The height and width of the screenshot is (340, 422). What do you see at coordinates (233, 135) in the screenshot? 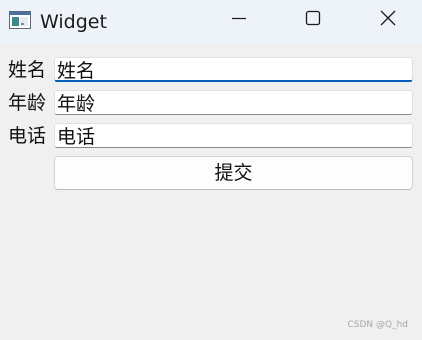
I see `phone-input` at bounding box center [233, 135].